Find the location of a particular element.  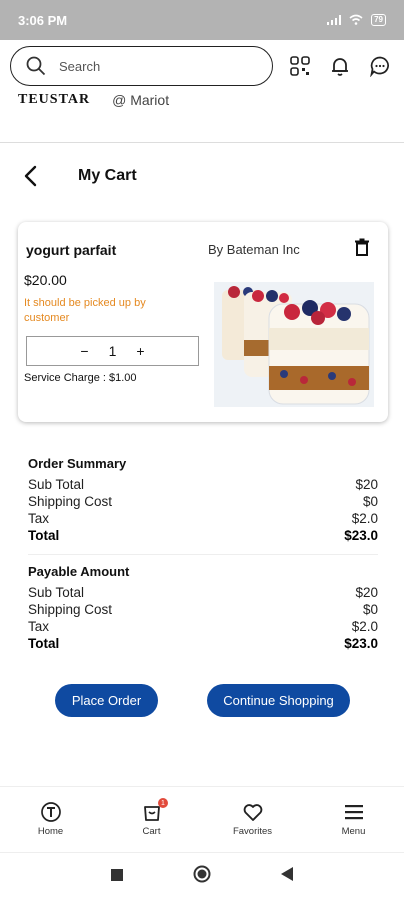

summary-row: Shipping Cost $0 is located at coordinates (203, 501).